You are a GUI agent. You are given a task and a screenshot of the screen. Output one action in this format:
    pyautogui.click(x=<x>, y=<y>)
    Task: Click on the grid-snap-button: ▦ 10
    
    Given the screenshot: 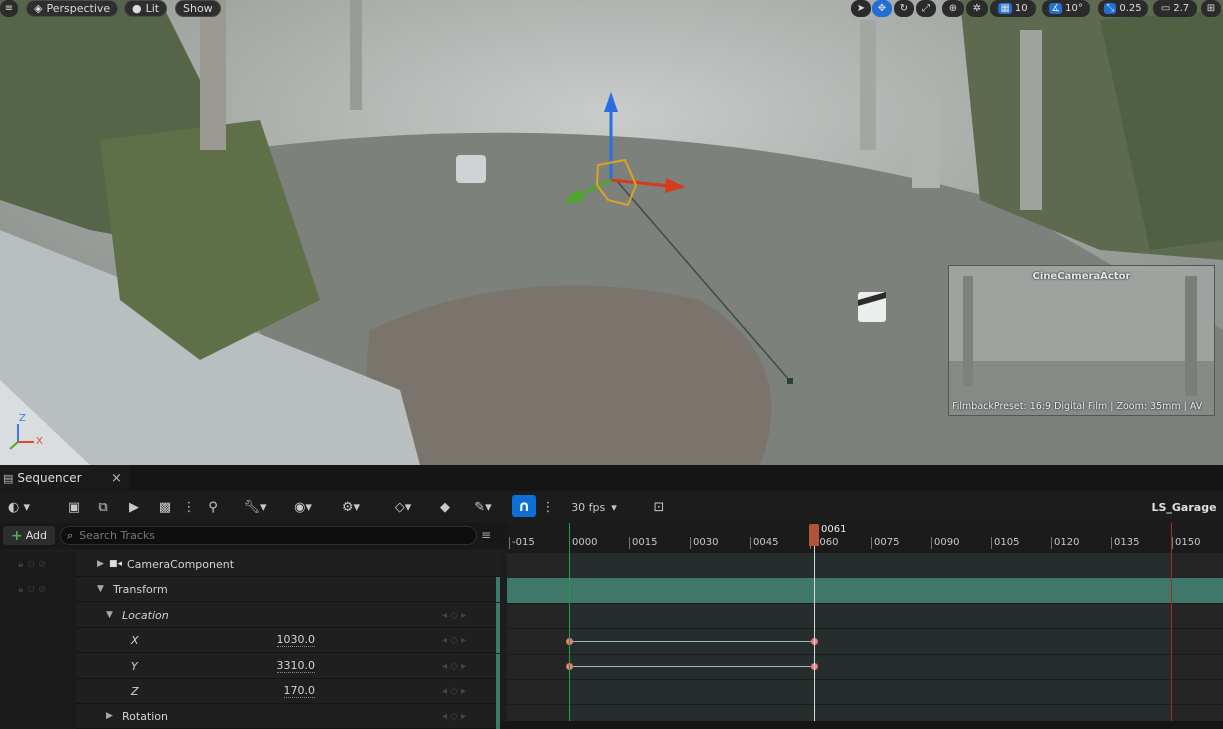 What is the action you would take?
    pyautogui.click(x=1013, y=8)
    